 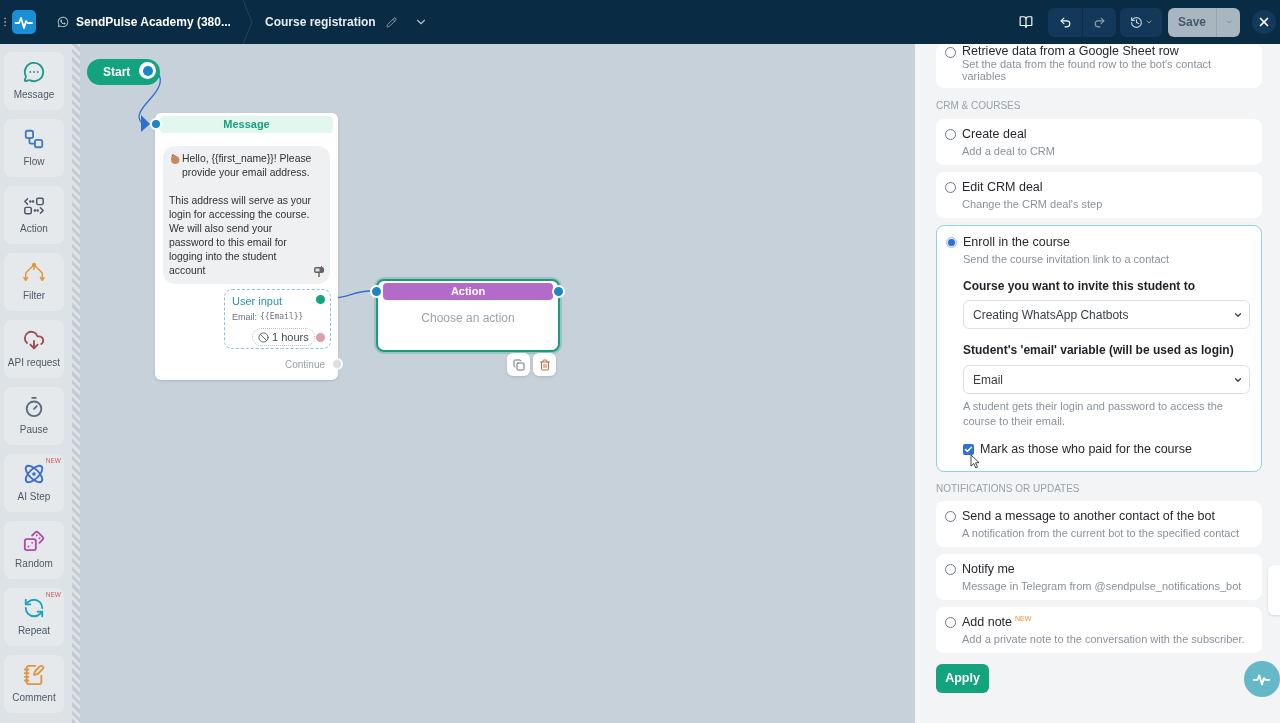 I want to click on option-description: Message in Telegram from @sendpulse_notifications_bot, so click(x=1102, y=586).